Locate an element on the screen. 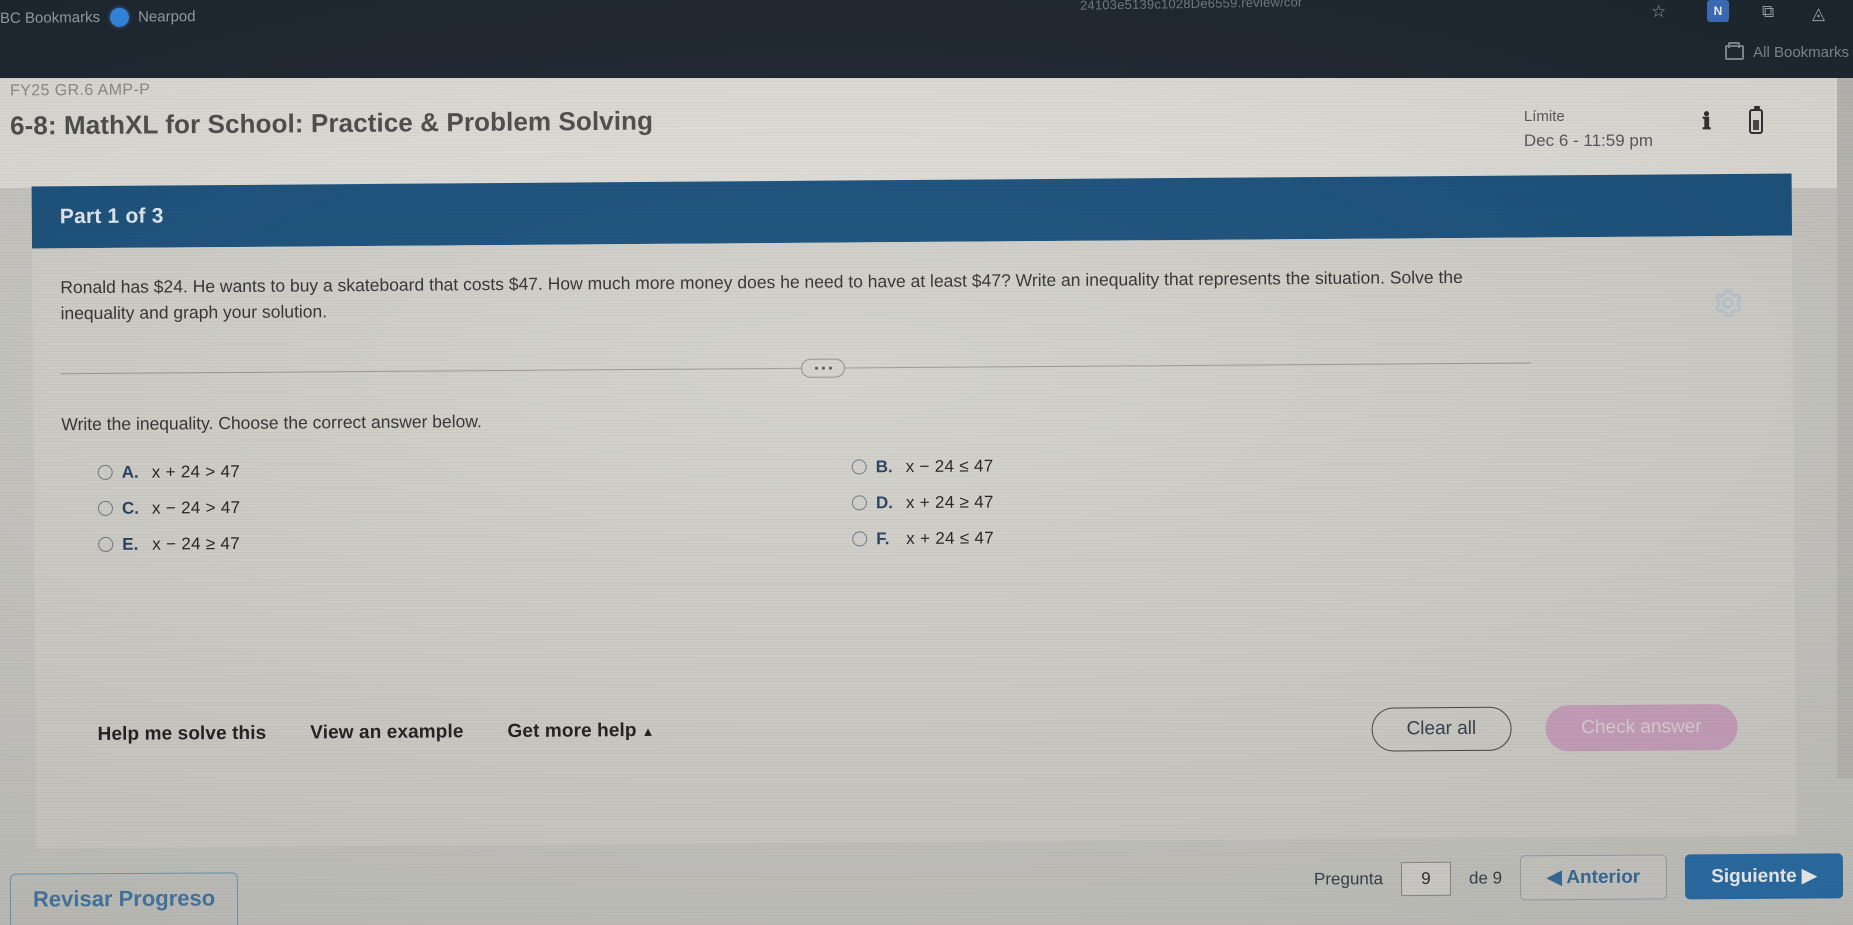 The width and height of the screenshot is (1853, 925). url-text: 24103e5139c1028De6559.review/cor is located at coordinates (1191, 6).